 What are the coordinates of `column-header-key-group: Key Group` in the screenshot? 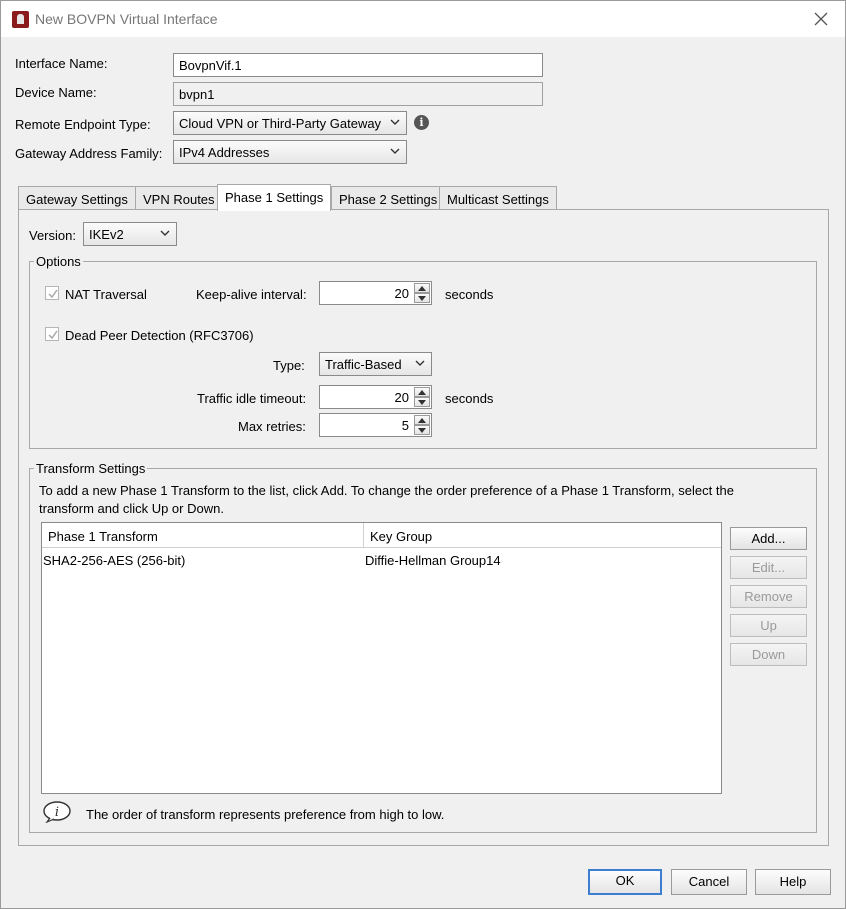 It's located at (401, 536).